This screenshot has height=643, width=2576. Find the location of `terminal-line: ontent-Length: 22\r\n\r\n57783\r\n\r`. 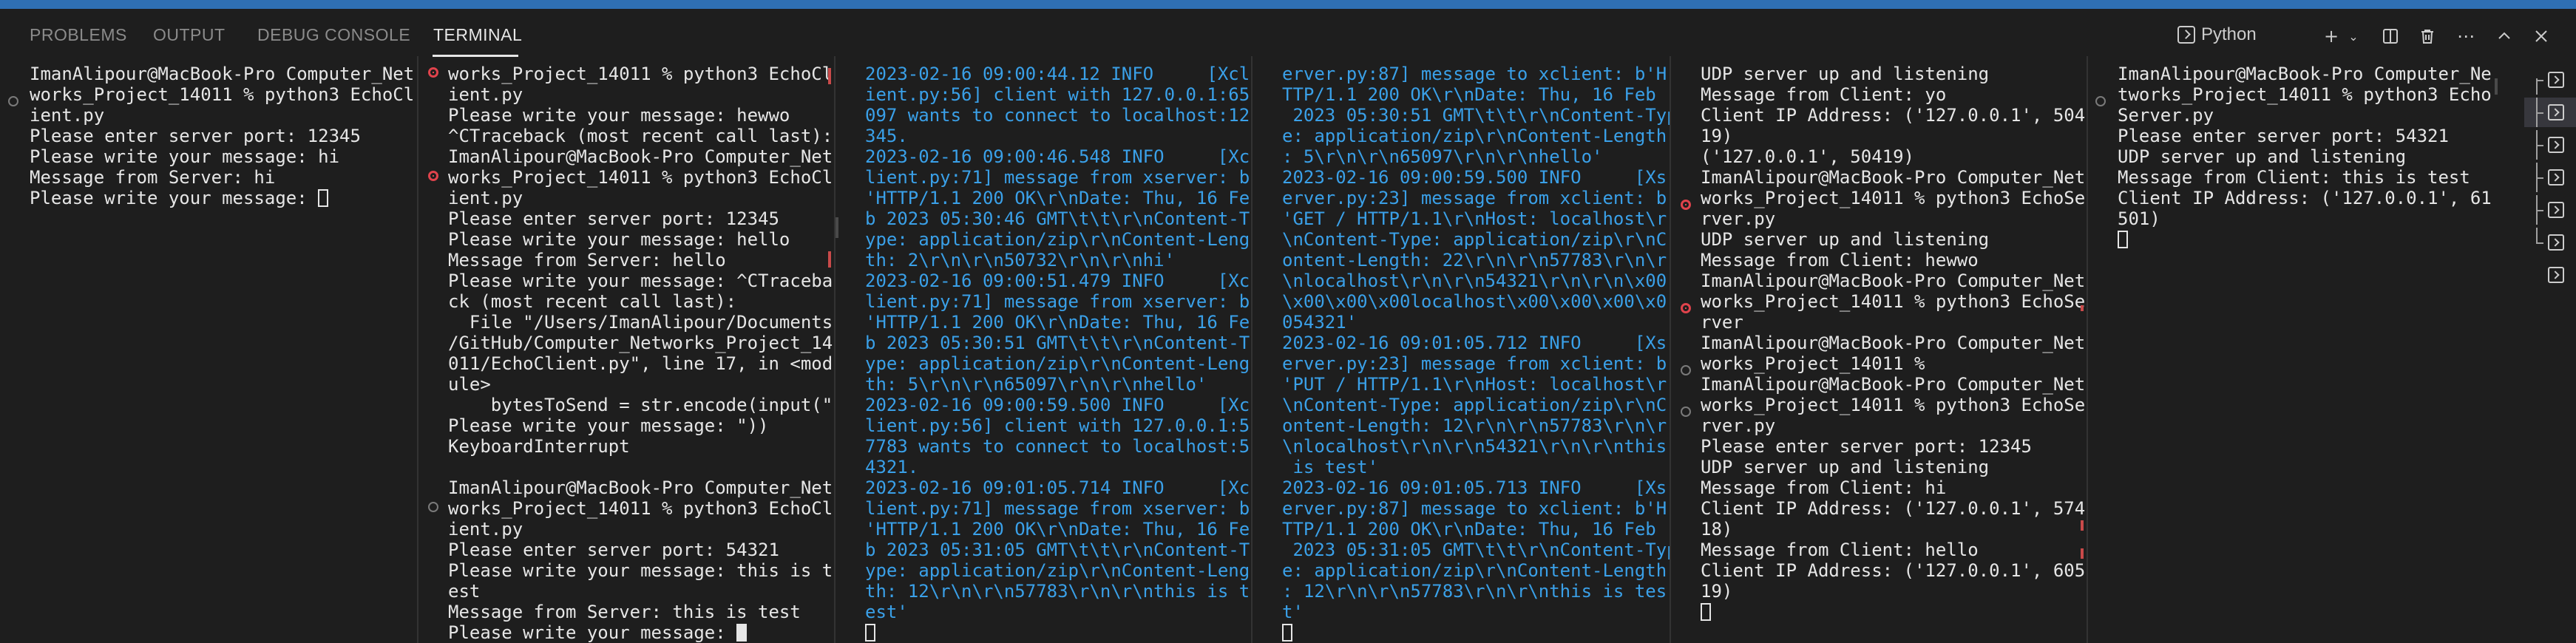

terminal-line: ontent-Length: 22\r\n\r\n57783\r\n\r is located at coordinates (1474, 260).